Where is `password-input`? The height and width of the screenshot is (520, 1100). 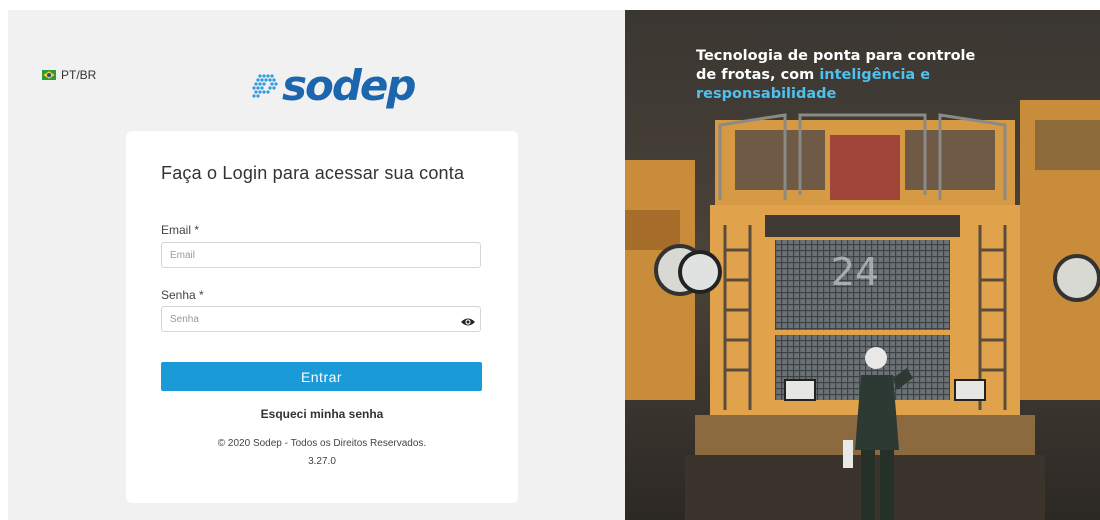 password-input is located at coordinates (321, 319).